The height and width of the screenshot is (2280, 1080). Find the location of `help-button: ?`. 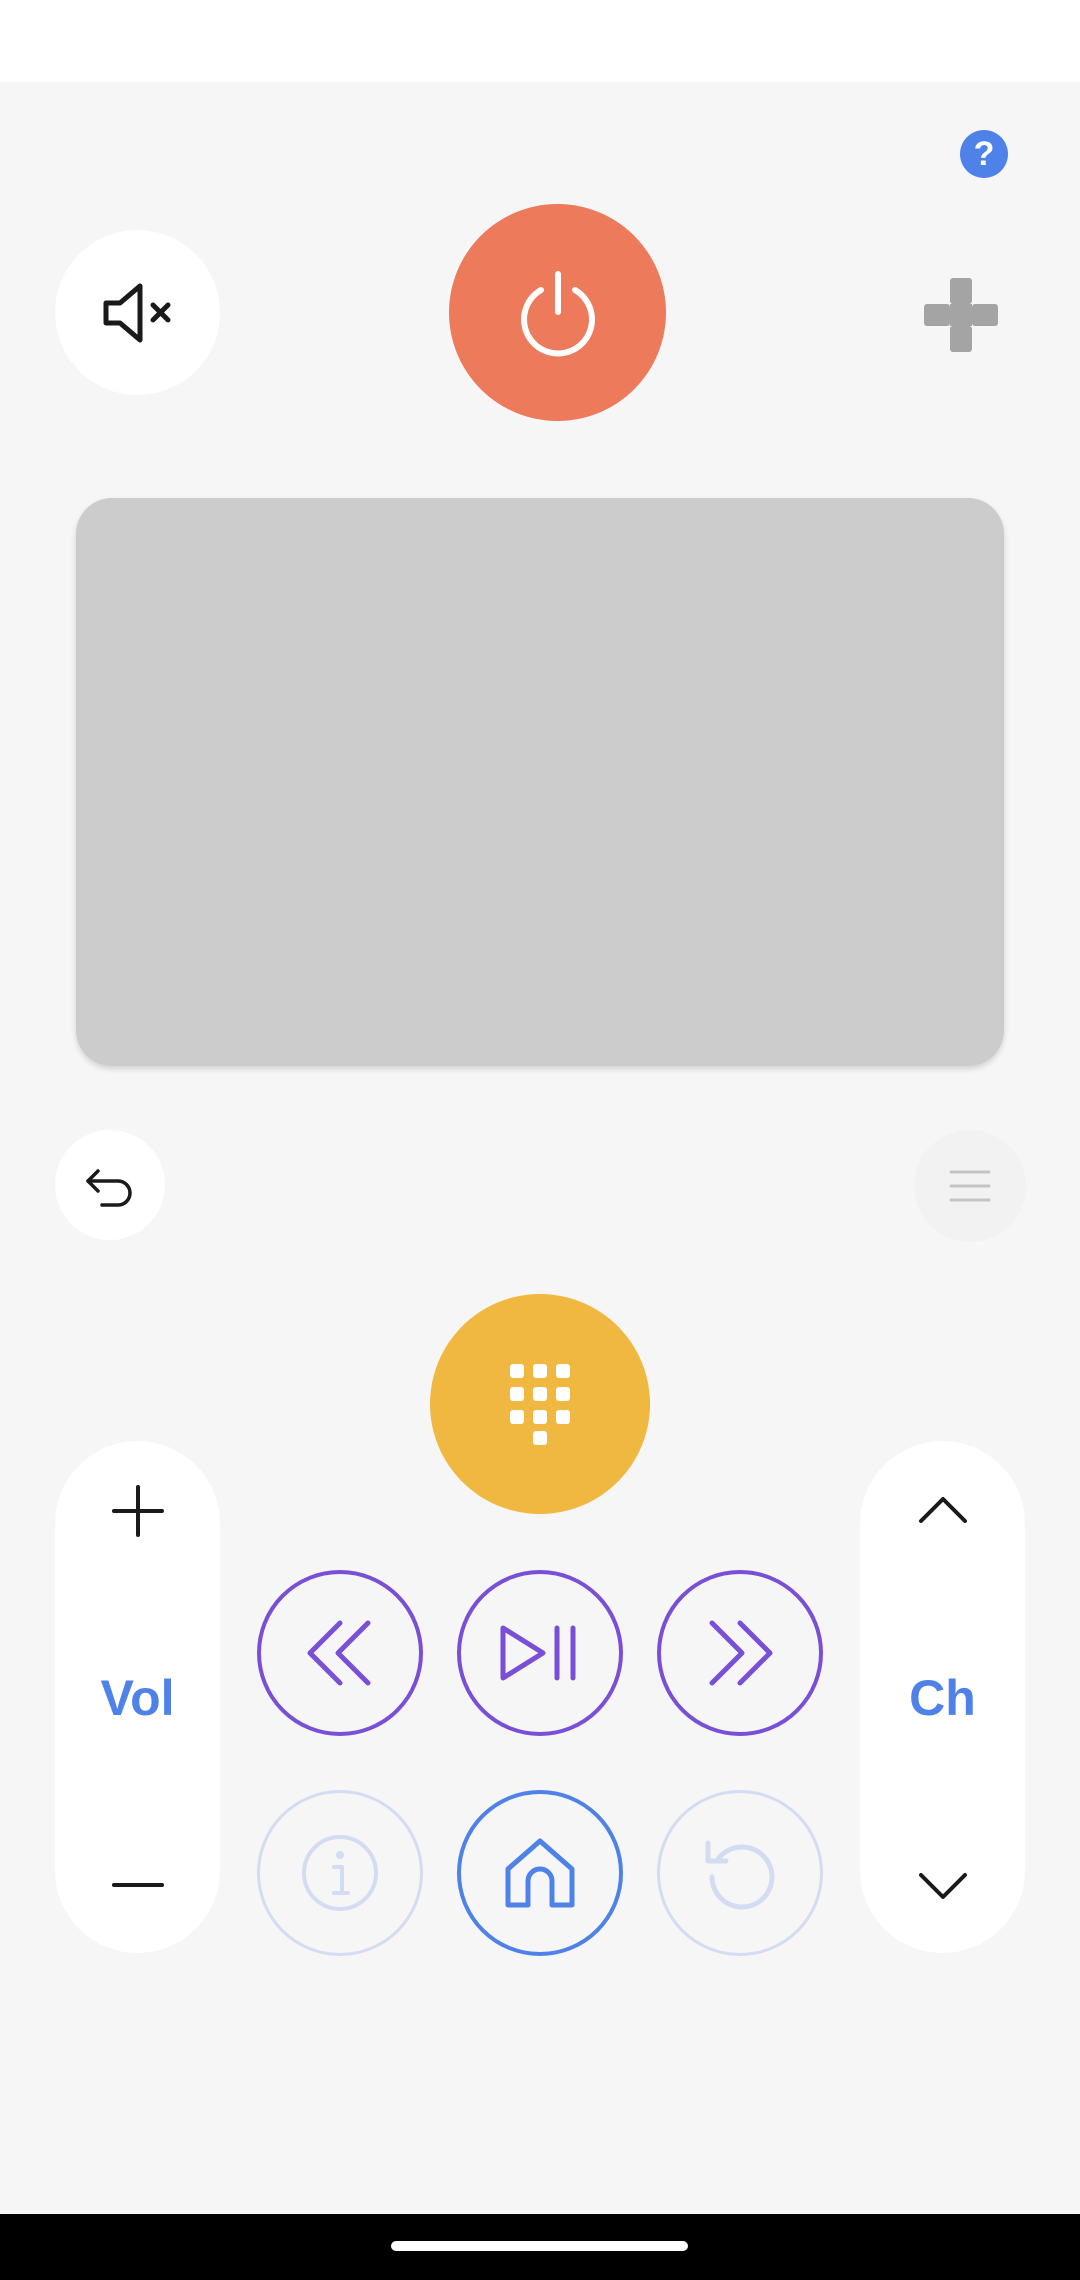

help-button: ? is located at coordinates (984, 154).